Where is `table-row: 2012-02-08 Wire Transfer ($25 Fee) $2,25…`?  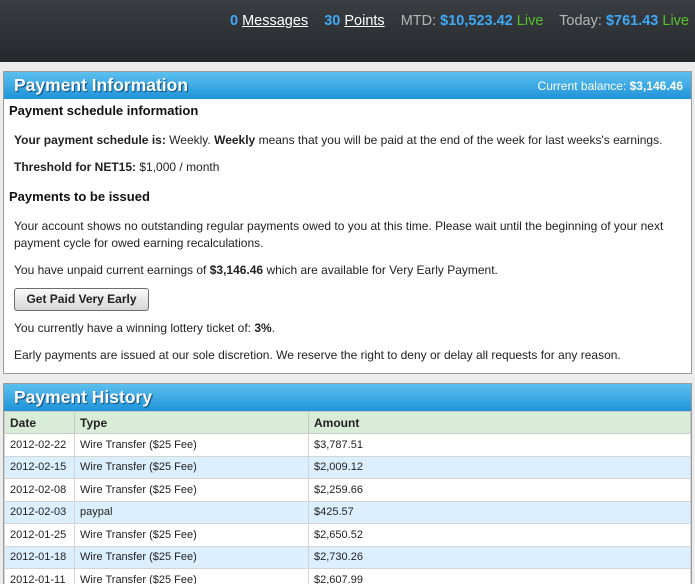
table-row: 2012-02-08 Wire Transfer ($25 Fee) $2,25… is located at coordinates (347, 490).